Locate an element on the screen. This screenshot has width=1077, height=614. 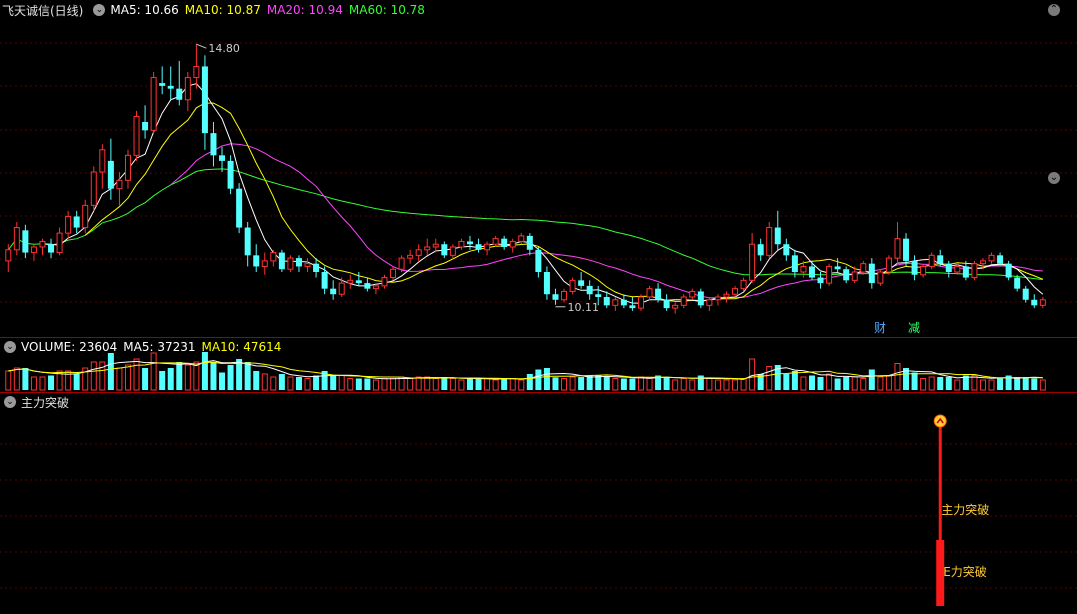
signal-arrow-icon is located at coordinates (940, 421).